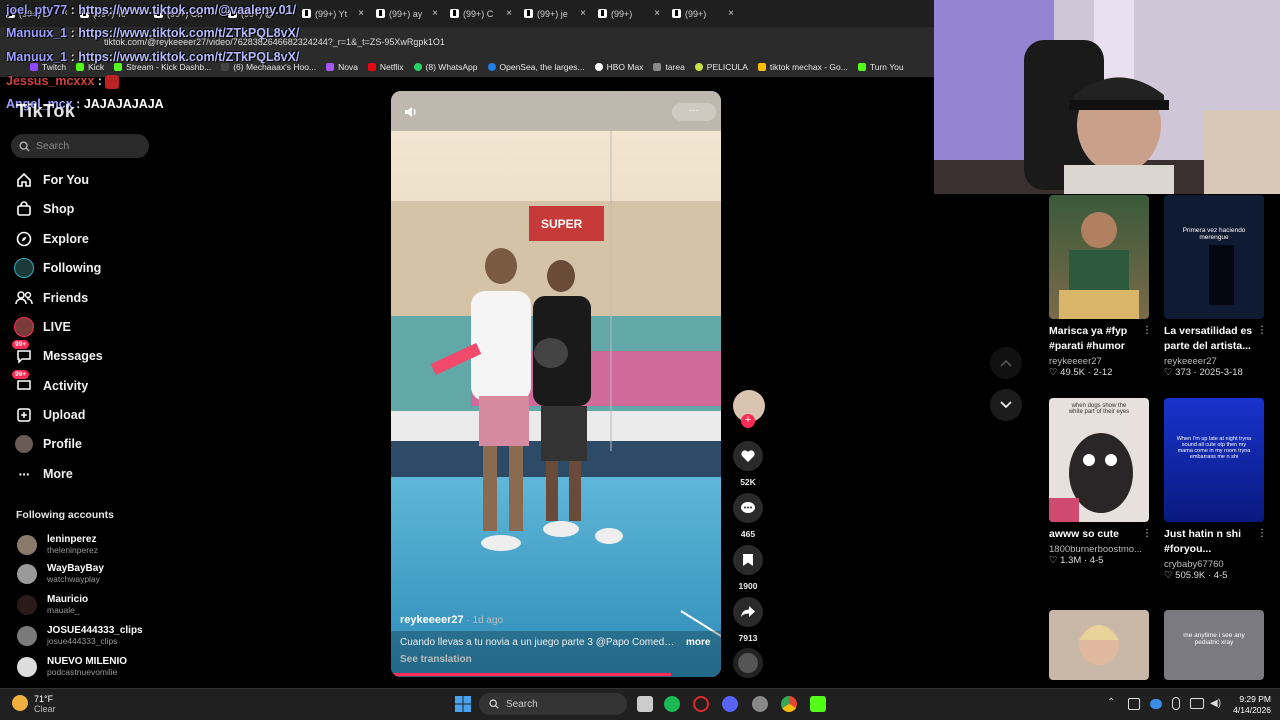  What do you see at coordinates (730, 704) in the screenshot?
I see `discord-icon` at bounding box center [730, 704].